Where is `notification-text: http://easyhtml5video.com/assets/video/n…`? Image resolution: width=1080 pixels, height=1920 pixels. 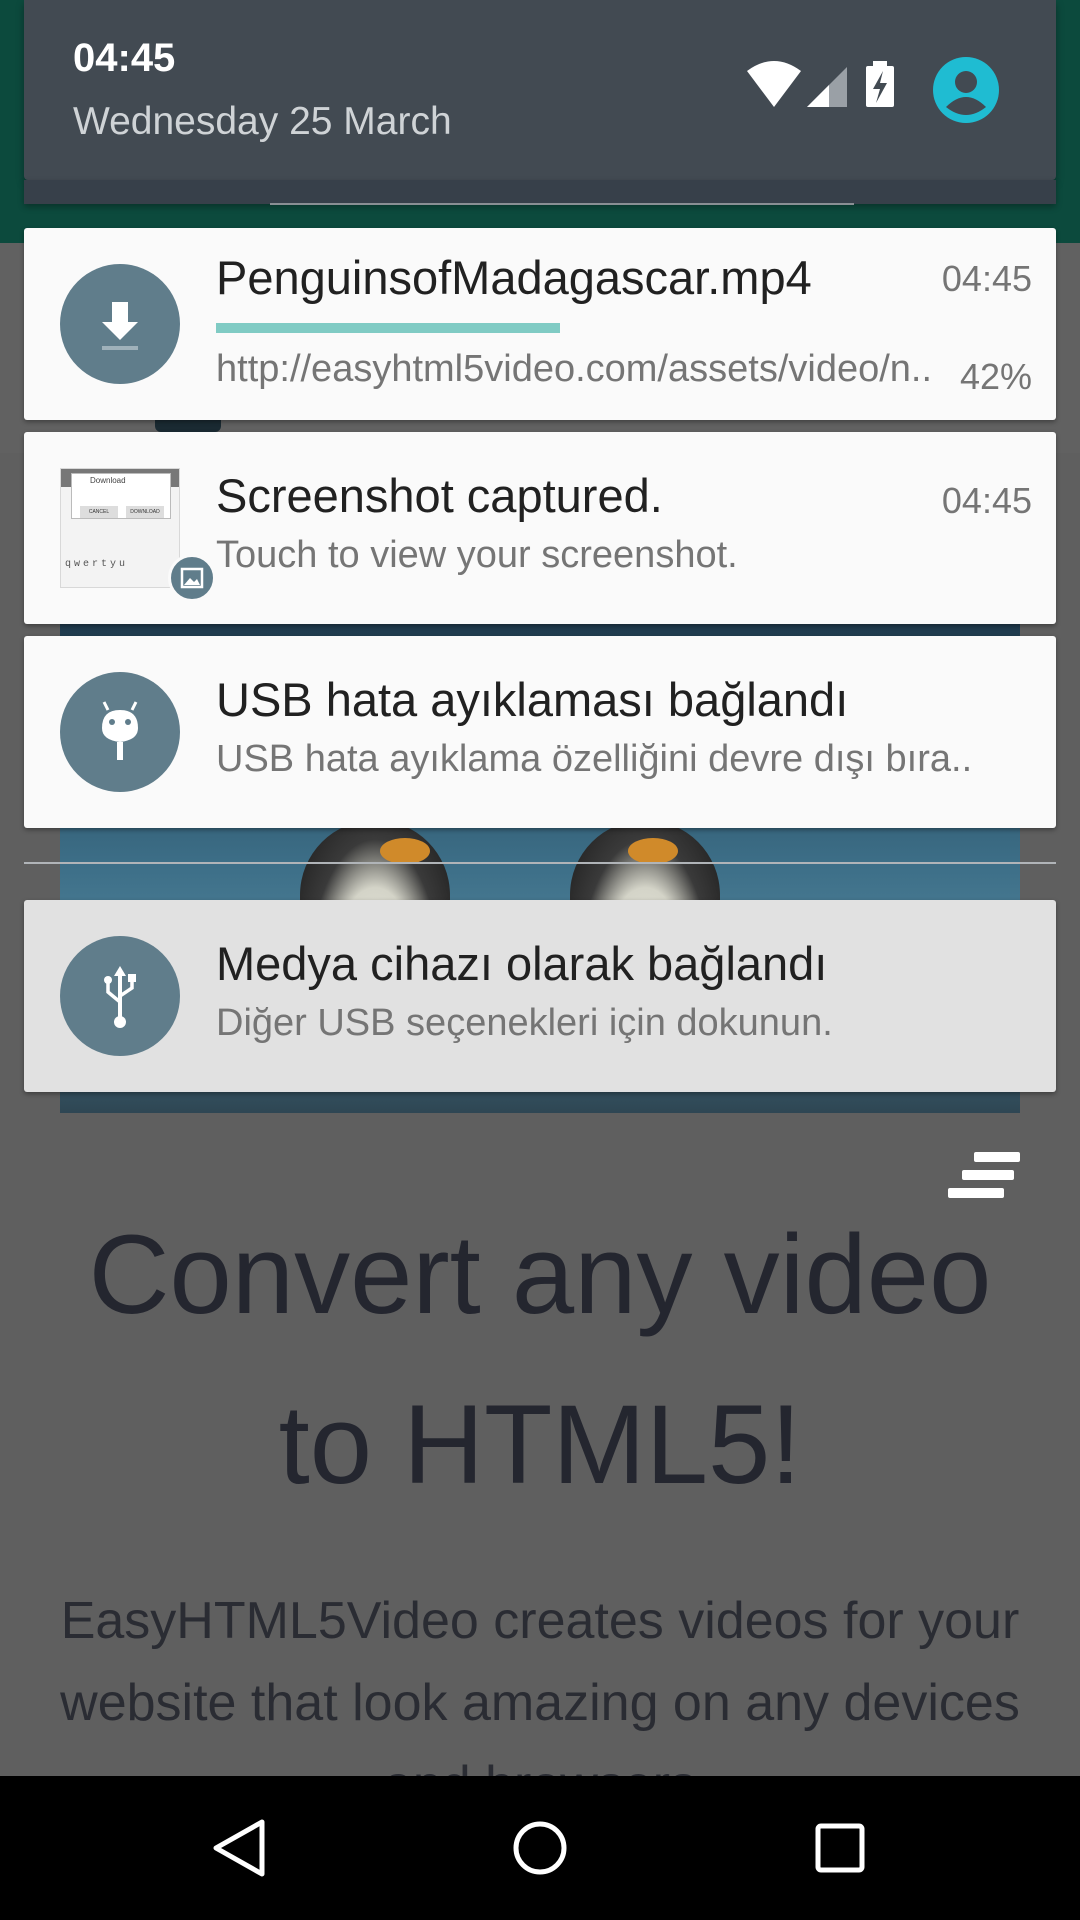
notification-text: http://easyhtml5video.com/assets/video/n… is located at coordinates (574, 369).